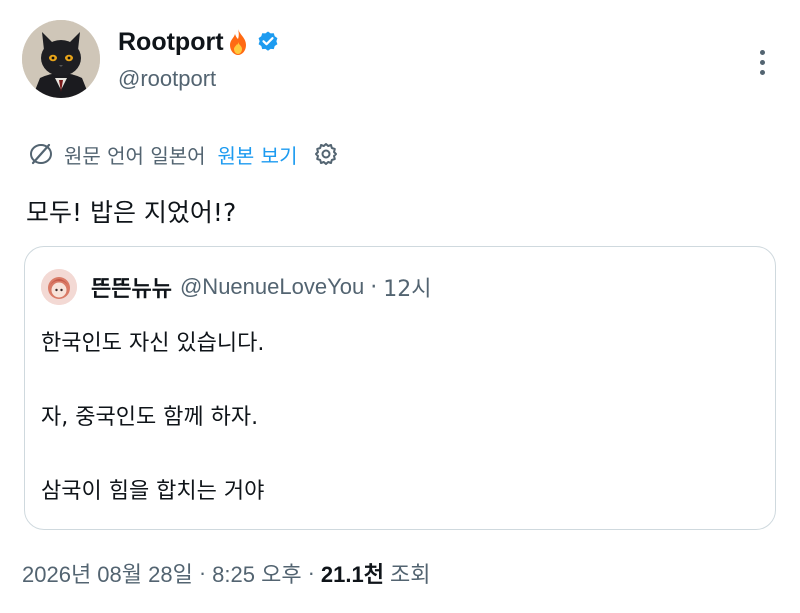  Describe the element at coordinates (352, 573) in the screenshot. I see `views-count: 21.1천` at that location.